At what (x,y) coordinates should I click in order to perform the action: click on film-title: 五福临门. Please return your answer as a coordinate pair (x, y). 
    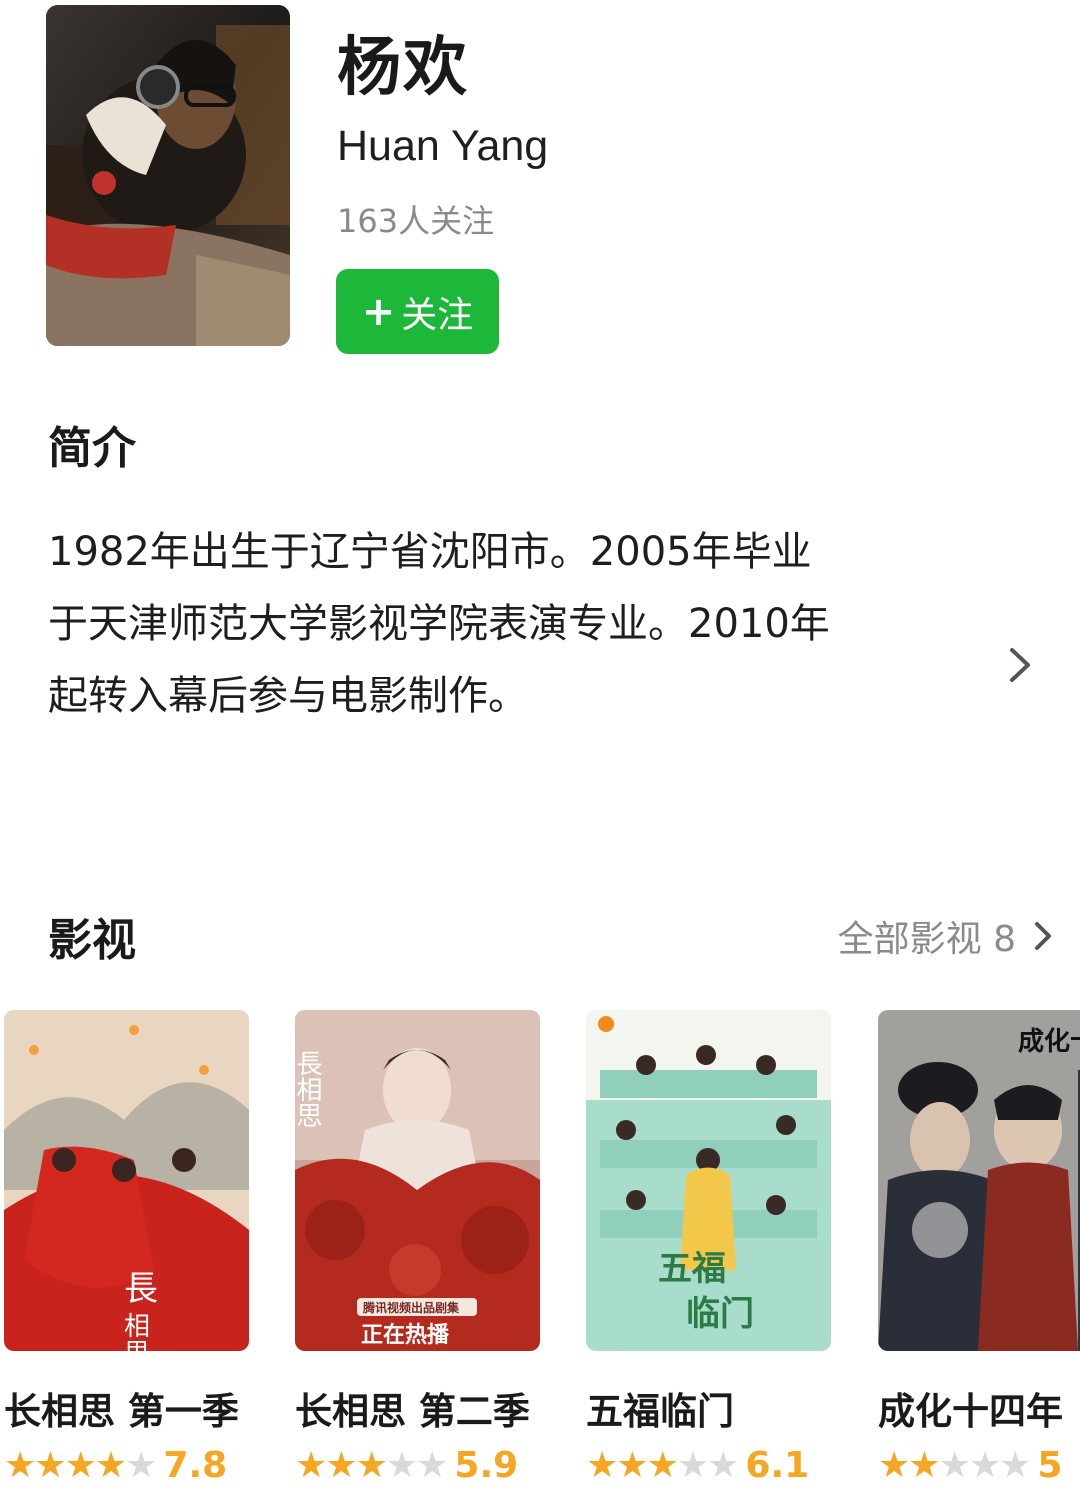
    Looking at the image, I should click on (660, 1411).